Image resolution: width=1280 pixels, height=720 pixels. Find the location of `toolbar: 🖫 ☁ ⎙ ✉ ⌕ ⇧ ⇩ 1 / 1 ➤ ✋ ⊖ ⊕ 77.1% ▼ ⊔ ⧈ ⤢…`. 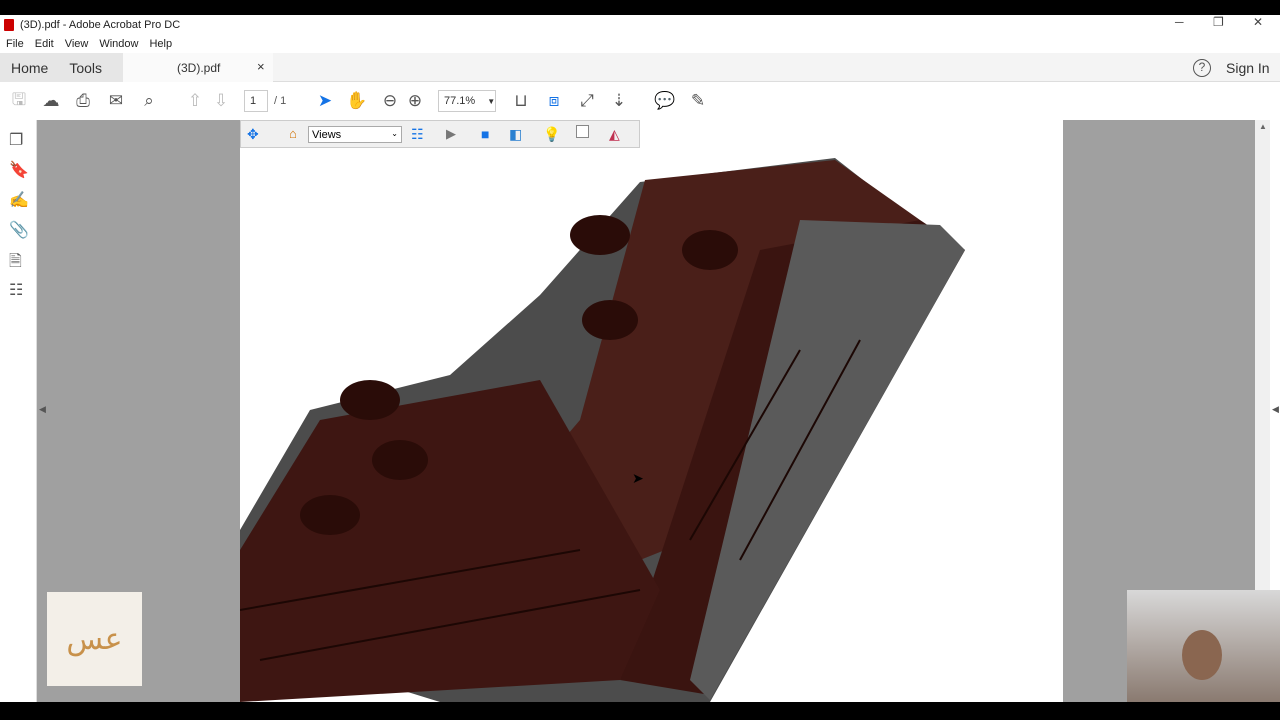

toolbar: 🖫 ☁ ⎙ ✉ ⌕ ⇧ ⇩ 1 / 1 ➤ ✋ ⊖ ⊕ 77.1% ▼ ⊔ ⧈ ⤢… is located at coordinates (640, 101).